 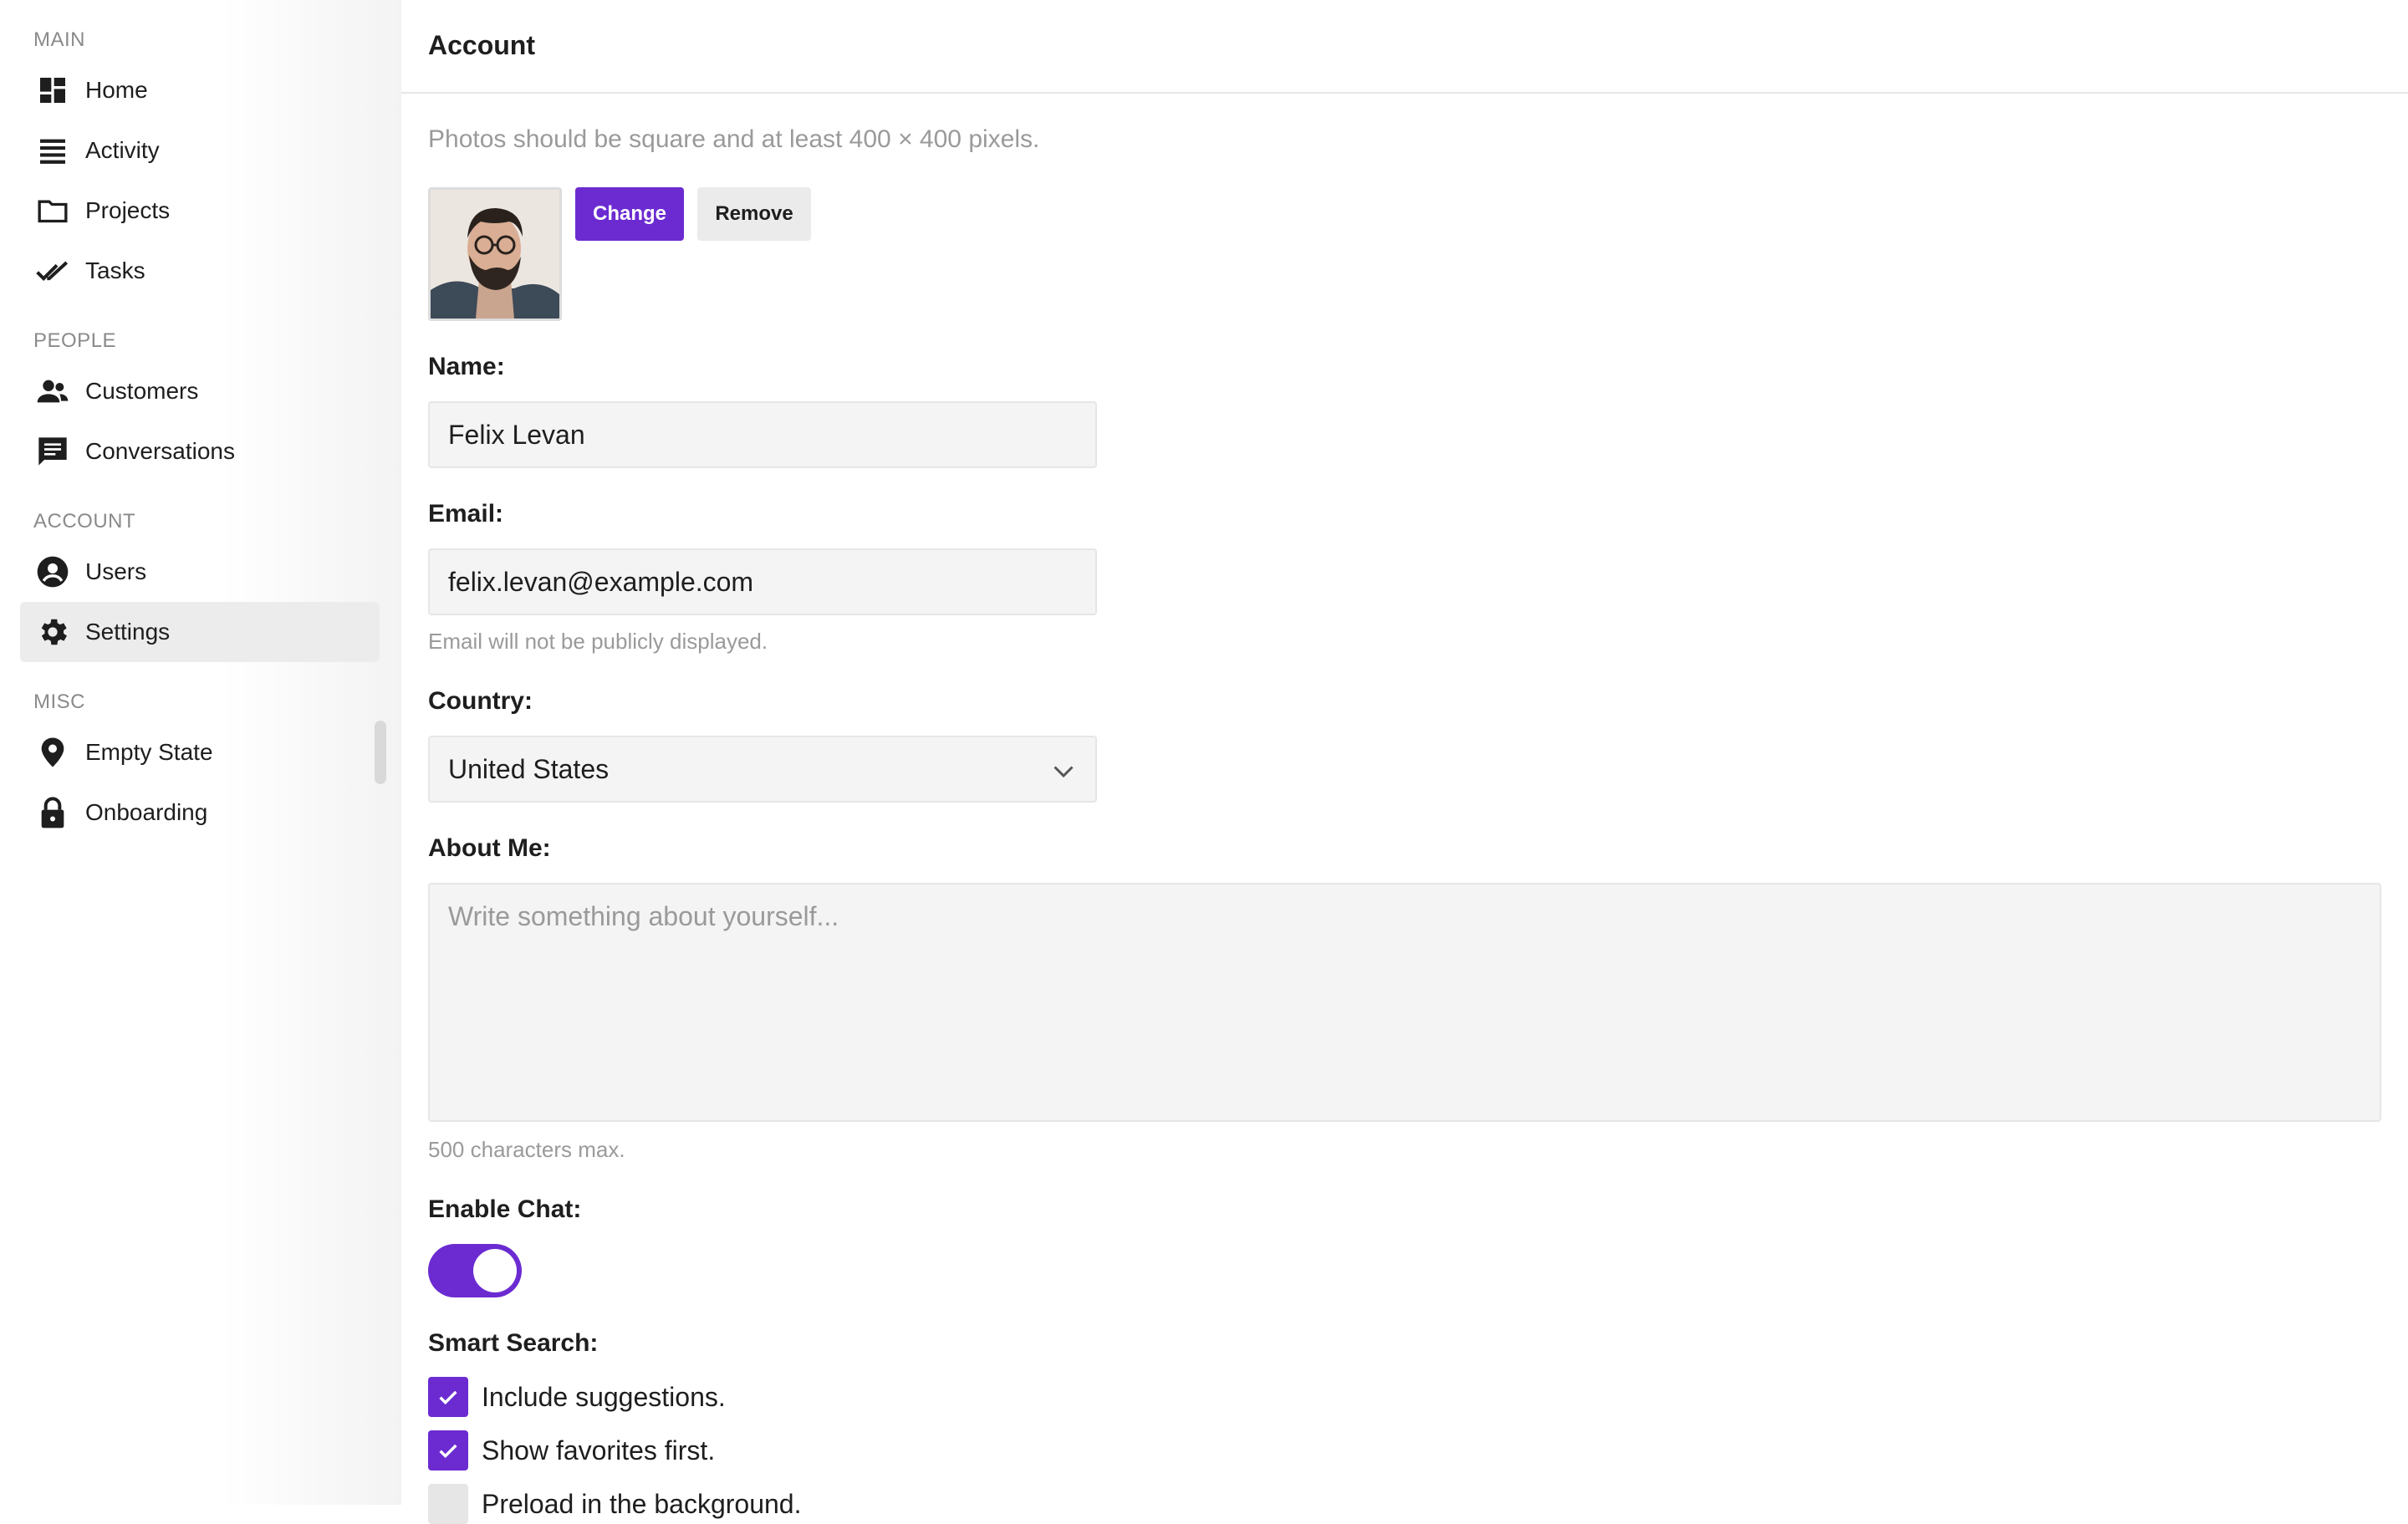 I want to click on checkbox-label: Show favorites first., so click(x=599, y=1450).